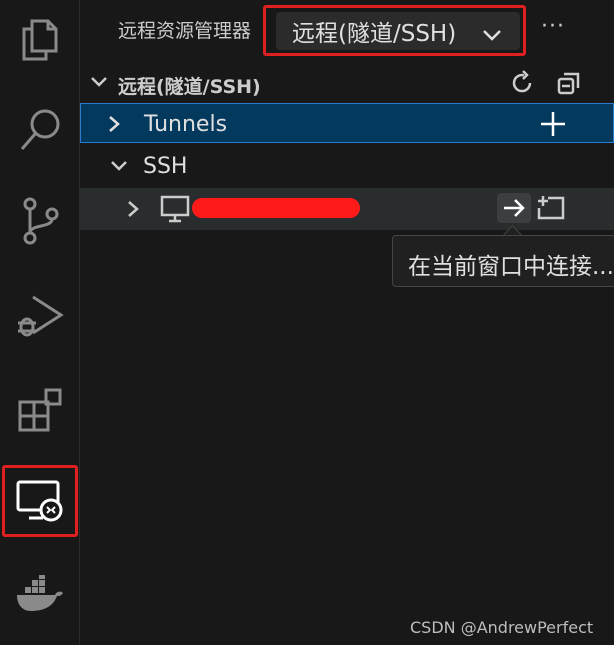 This screenshot has height=645, width=614. I want to click on tree-item-ssh-host, so click(347, 209).